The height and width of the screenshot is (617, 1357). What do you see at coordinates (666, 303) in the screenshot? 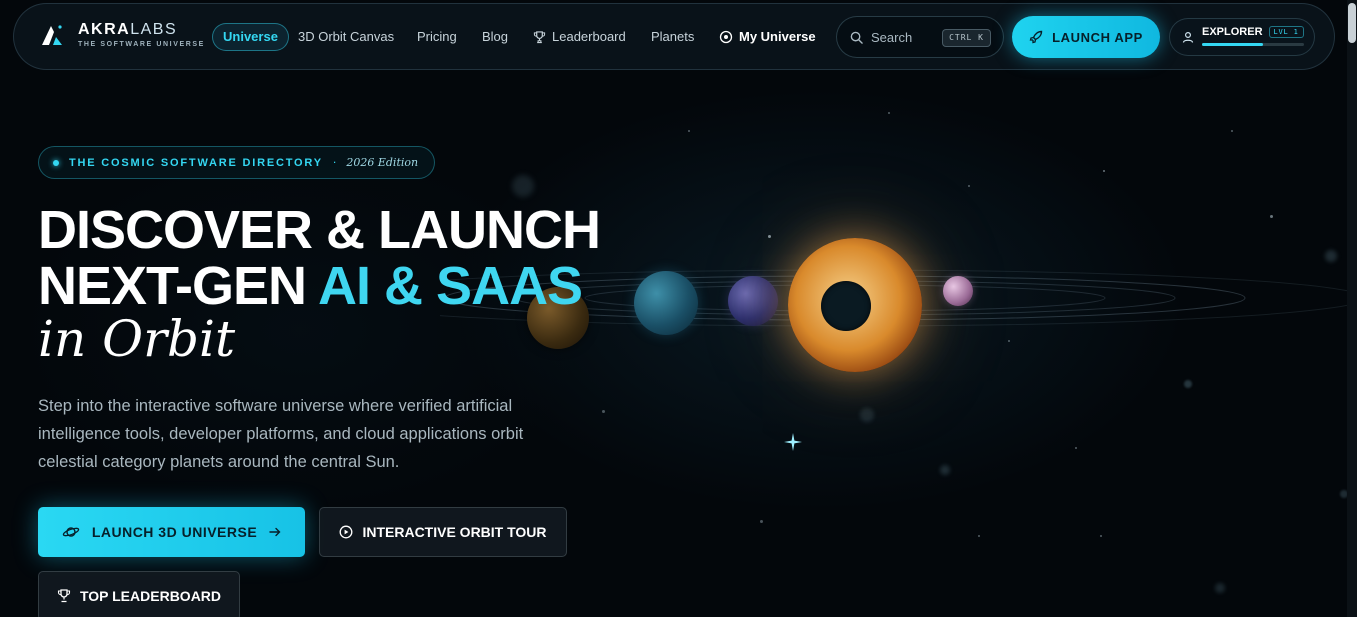
I see `planet-teal` at bounding box center [666, 303].